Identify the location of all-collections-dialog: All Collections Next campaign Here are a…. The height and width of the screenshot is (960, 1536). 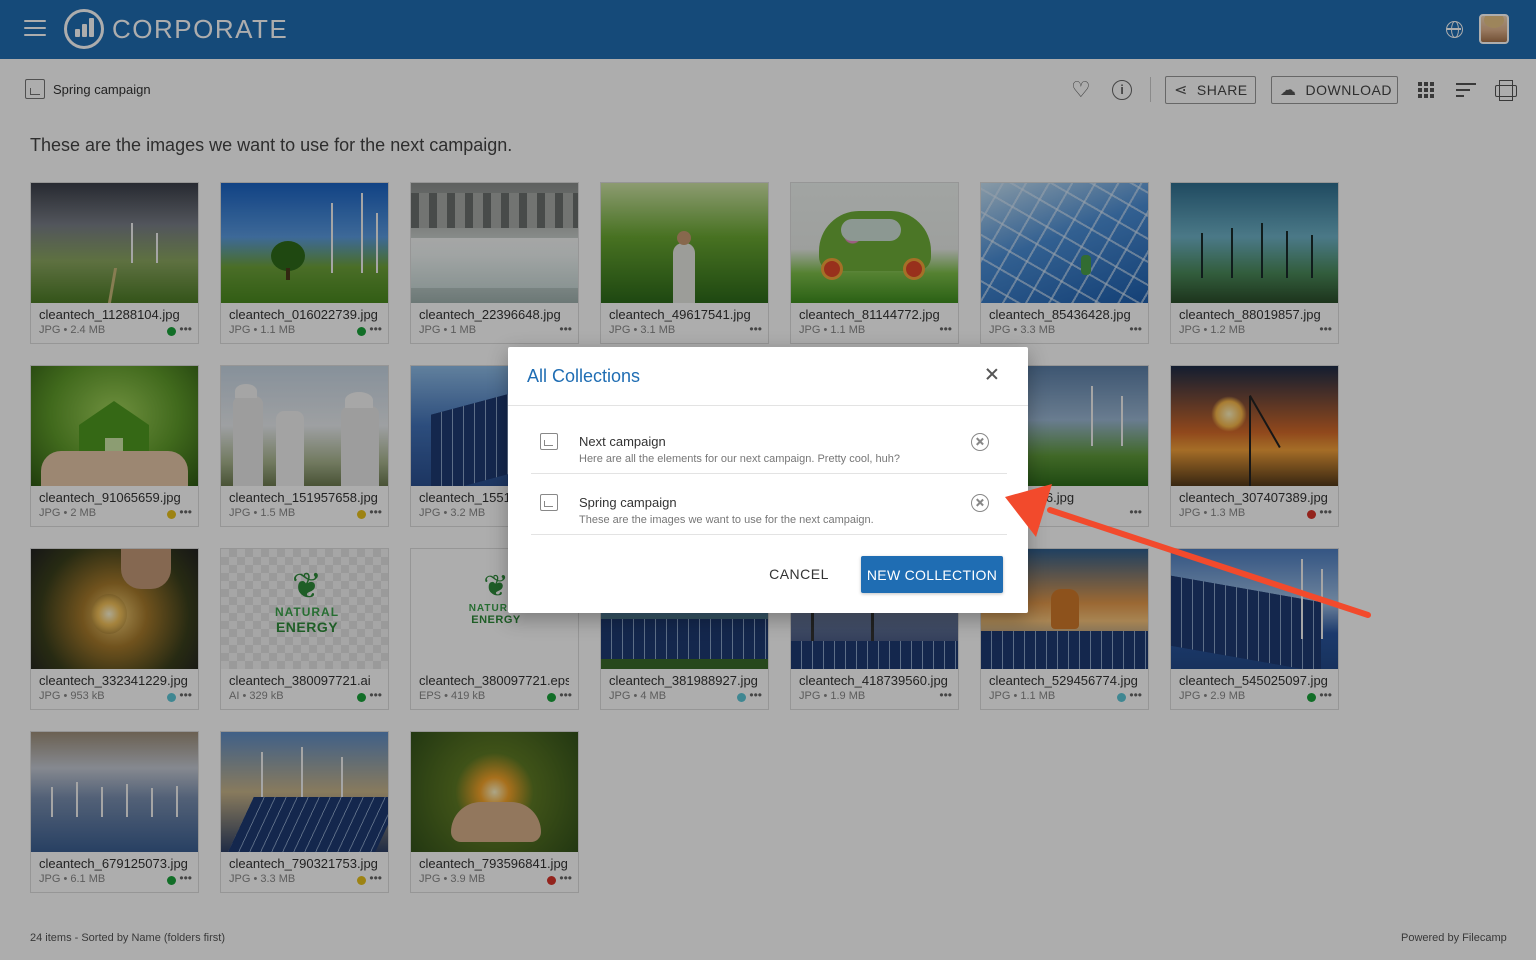
(768, 480).